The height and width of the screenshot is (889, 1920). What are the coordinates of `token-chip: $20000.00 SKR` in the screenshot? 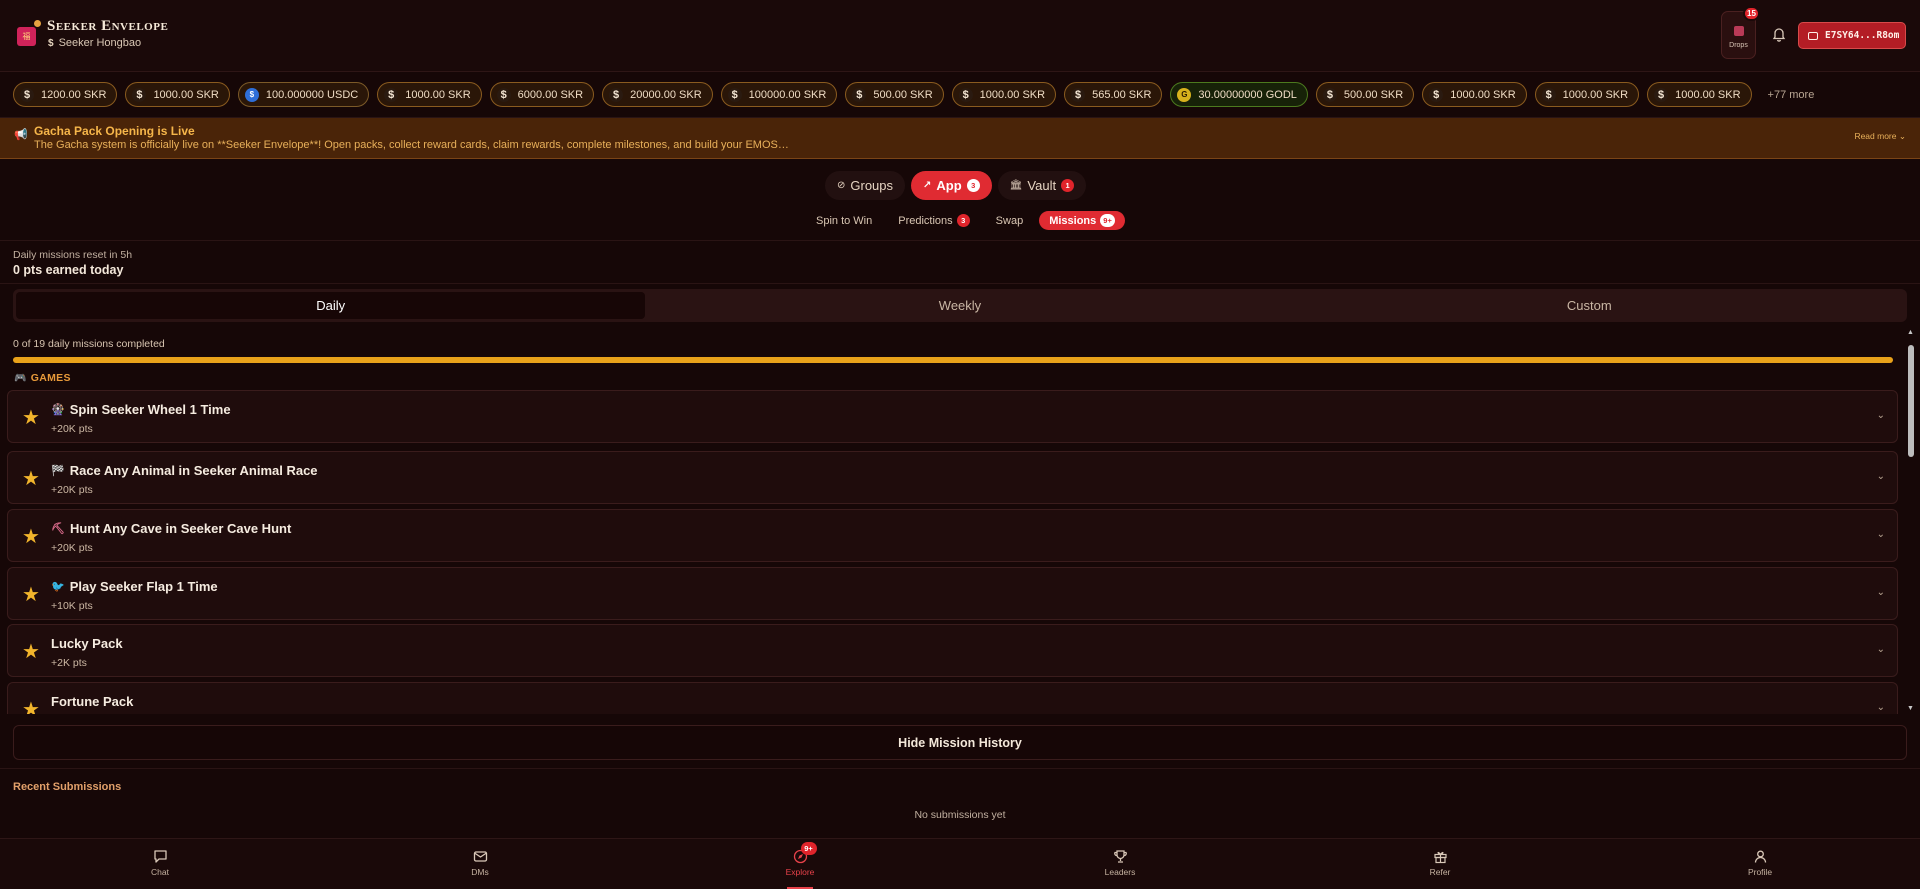 It's located at (657, 94).